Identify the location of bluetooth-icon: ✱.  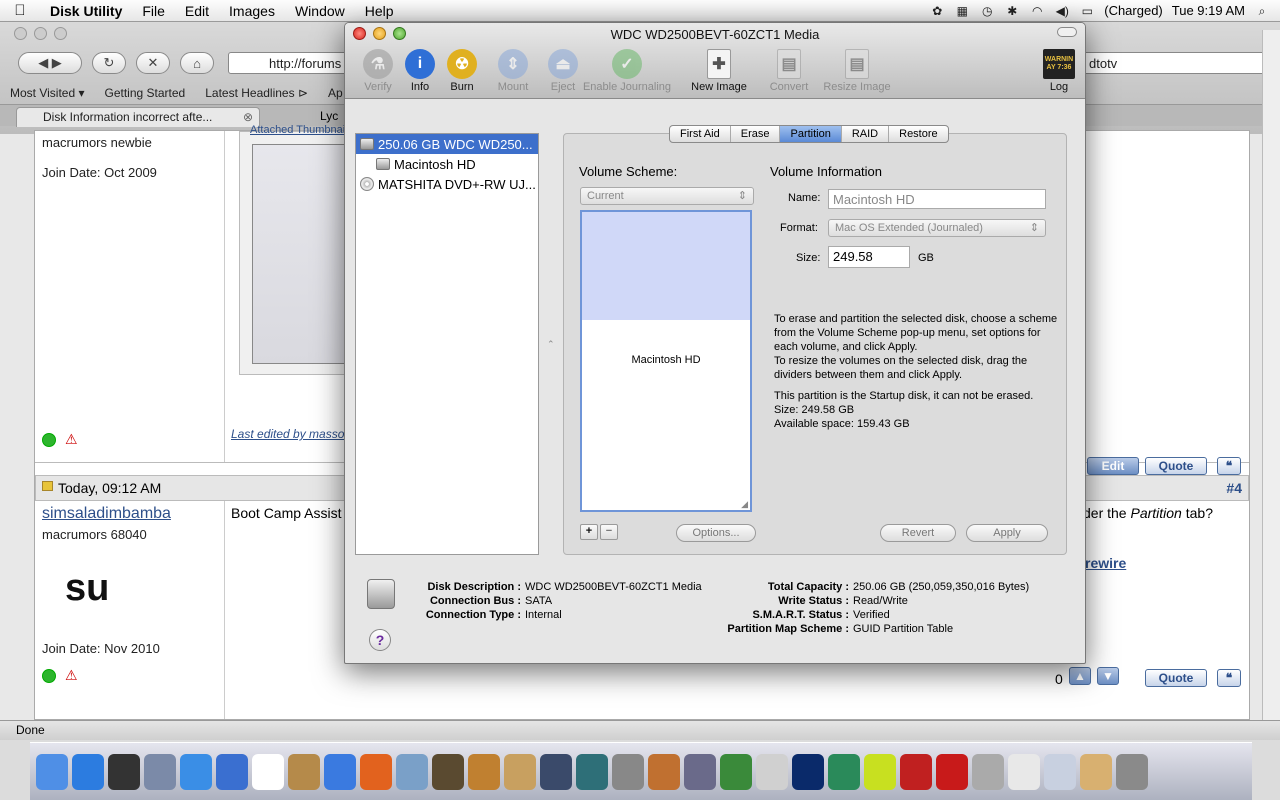
(1012, 11).